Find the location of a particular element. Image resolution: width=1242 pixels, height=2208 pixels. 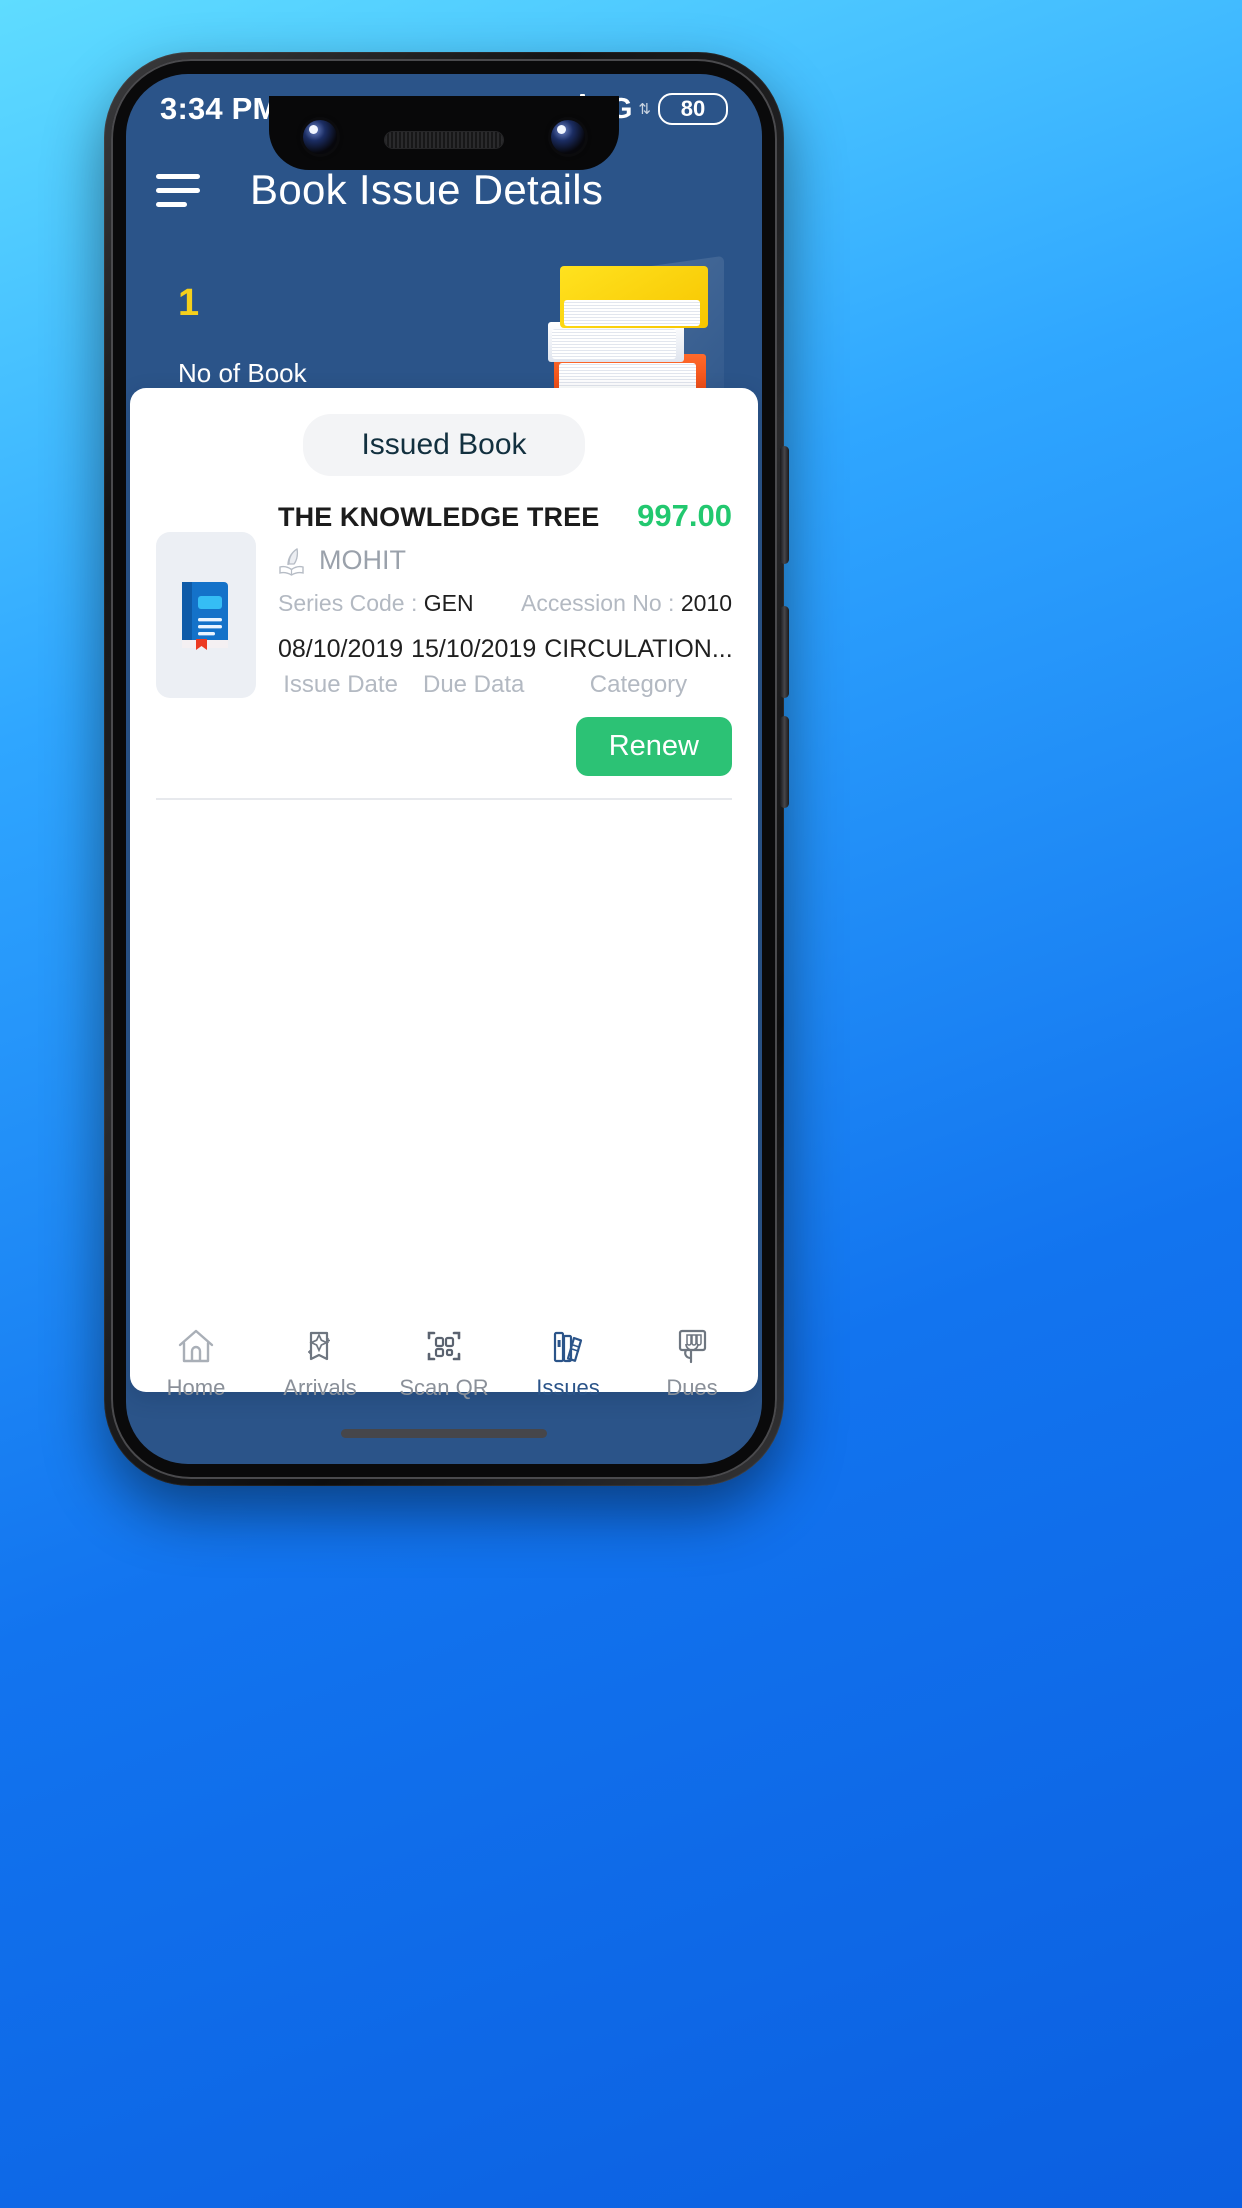

nav-item-home: Home is located at coordinates (196, 1362).